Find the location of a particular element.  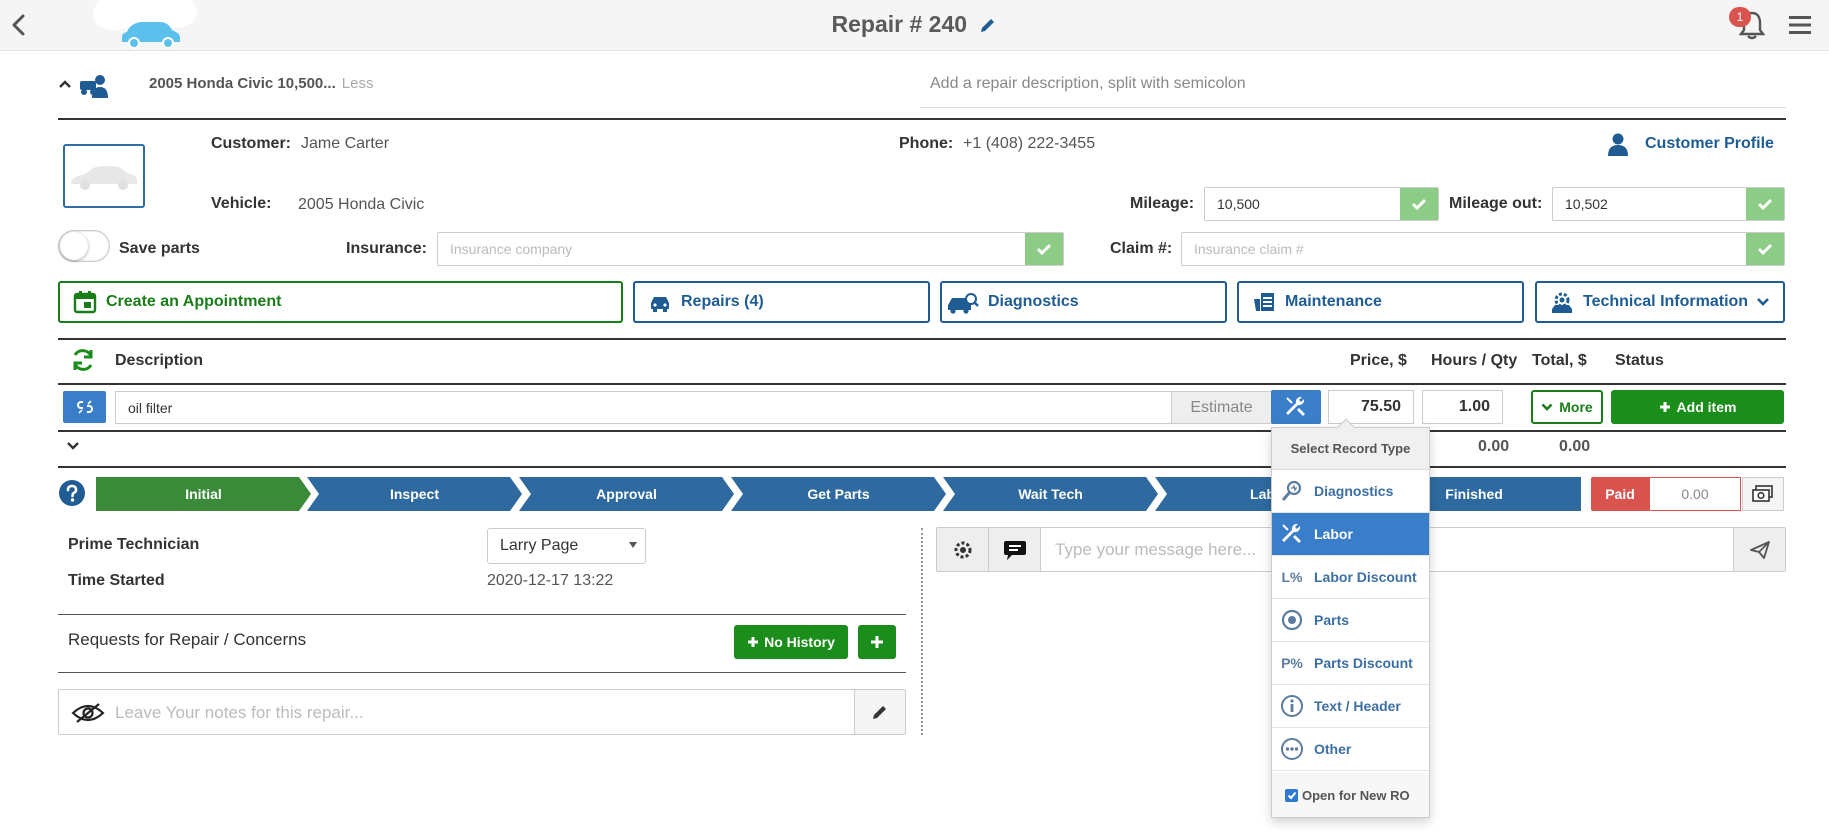

mileage-out-field is located at coordinates (1668, 204).